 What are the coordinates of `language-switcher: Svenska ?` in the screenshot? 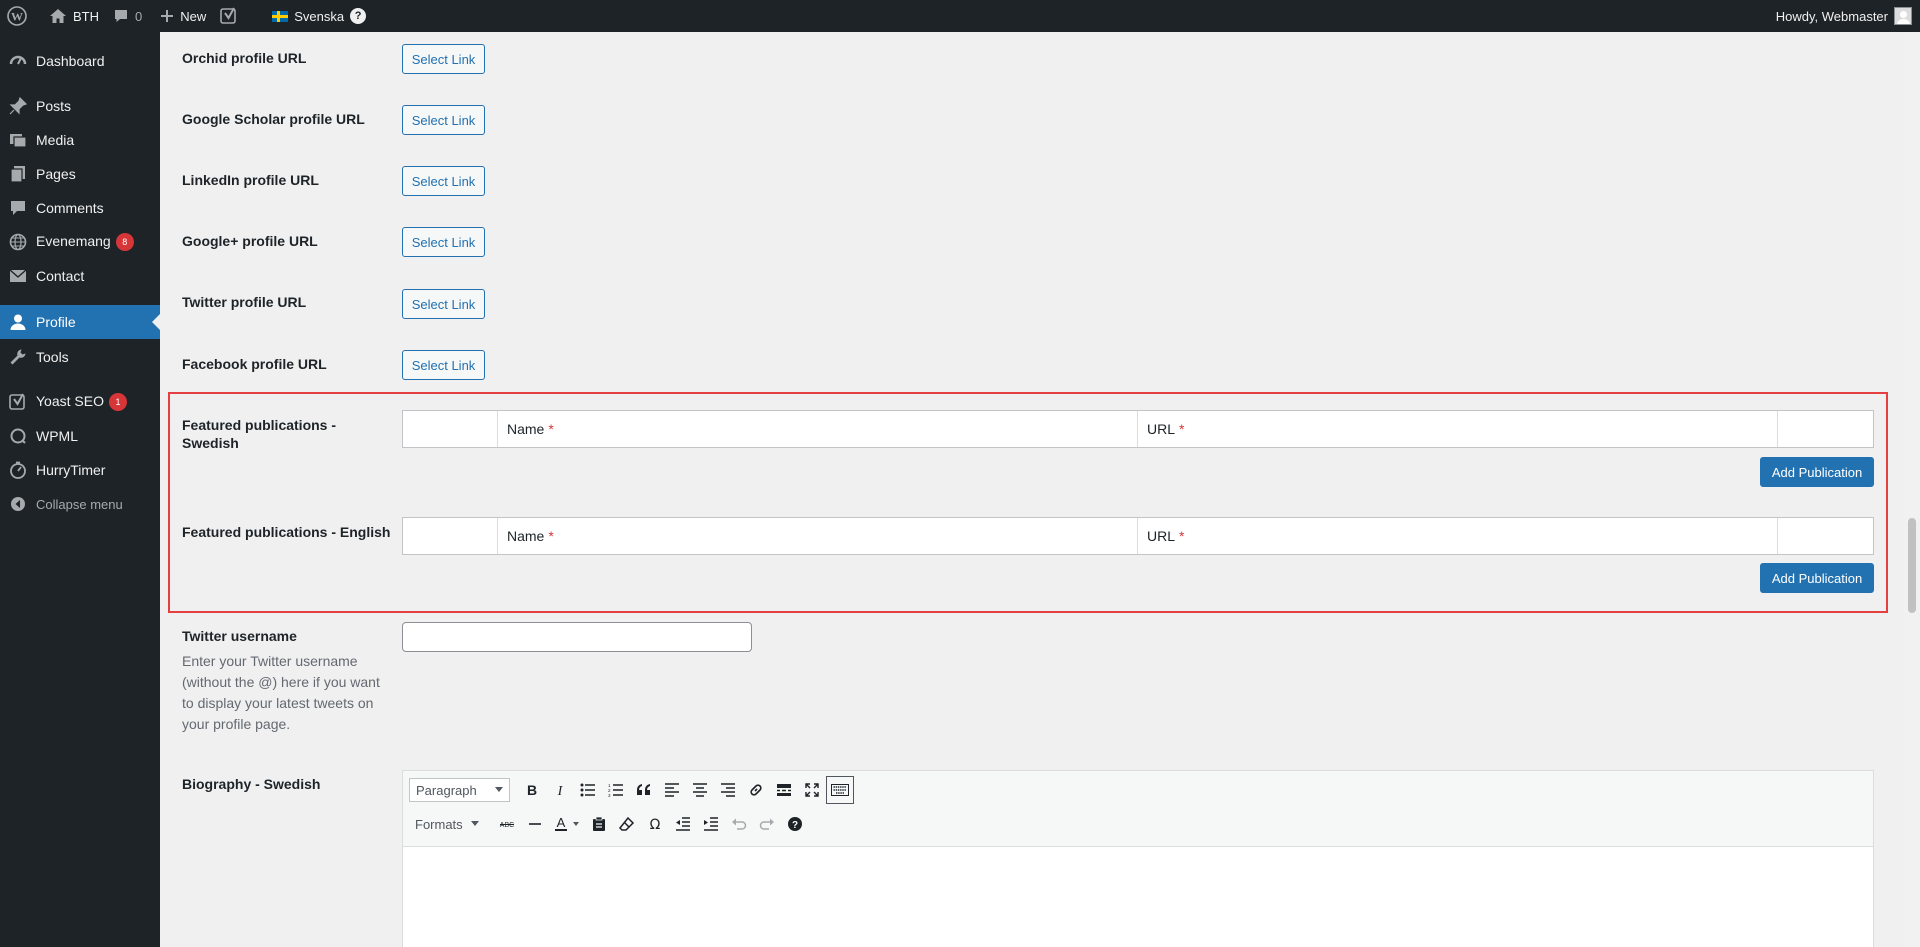 It's located at (310, 16).